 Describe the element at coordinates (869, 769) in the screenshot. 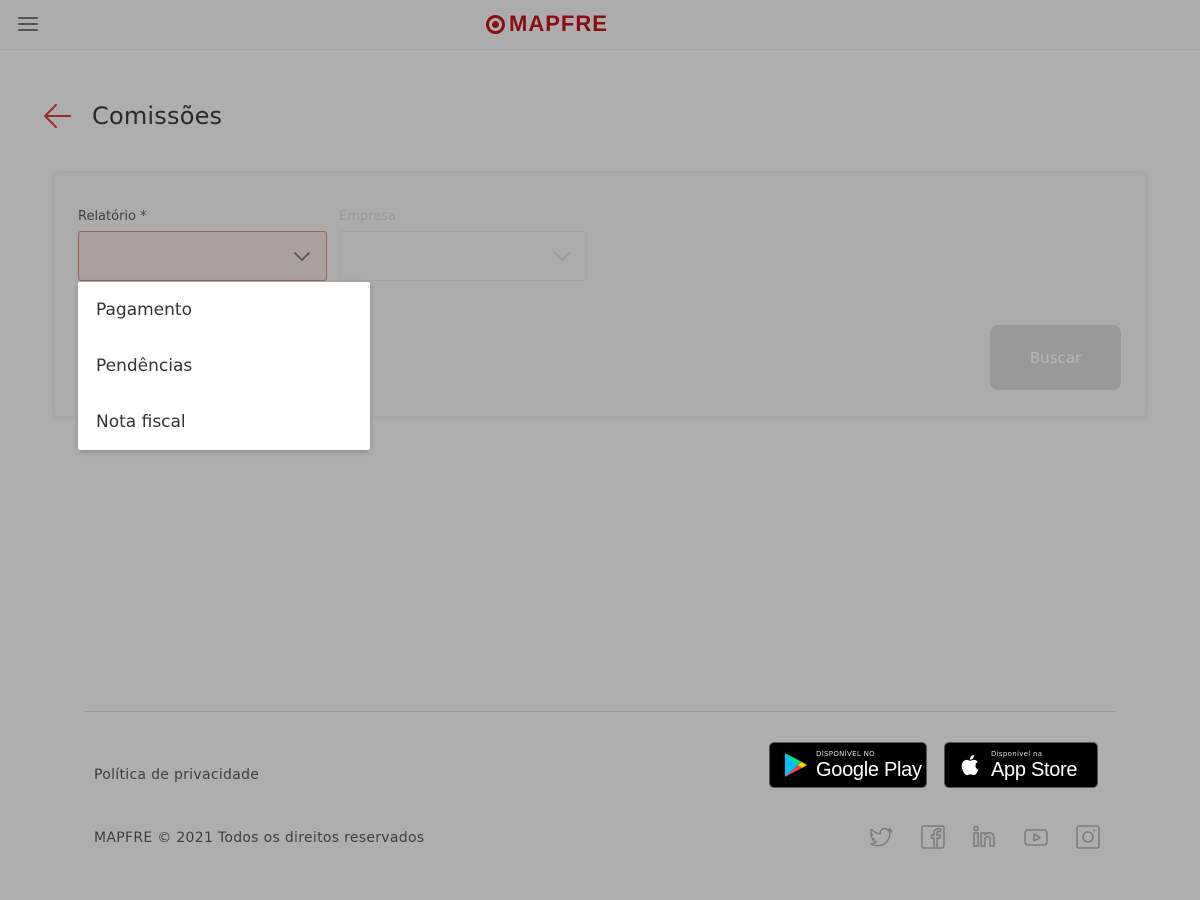

I see `google-play-big-text: Google Play` at that location.